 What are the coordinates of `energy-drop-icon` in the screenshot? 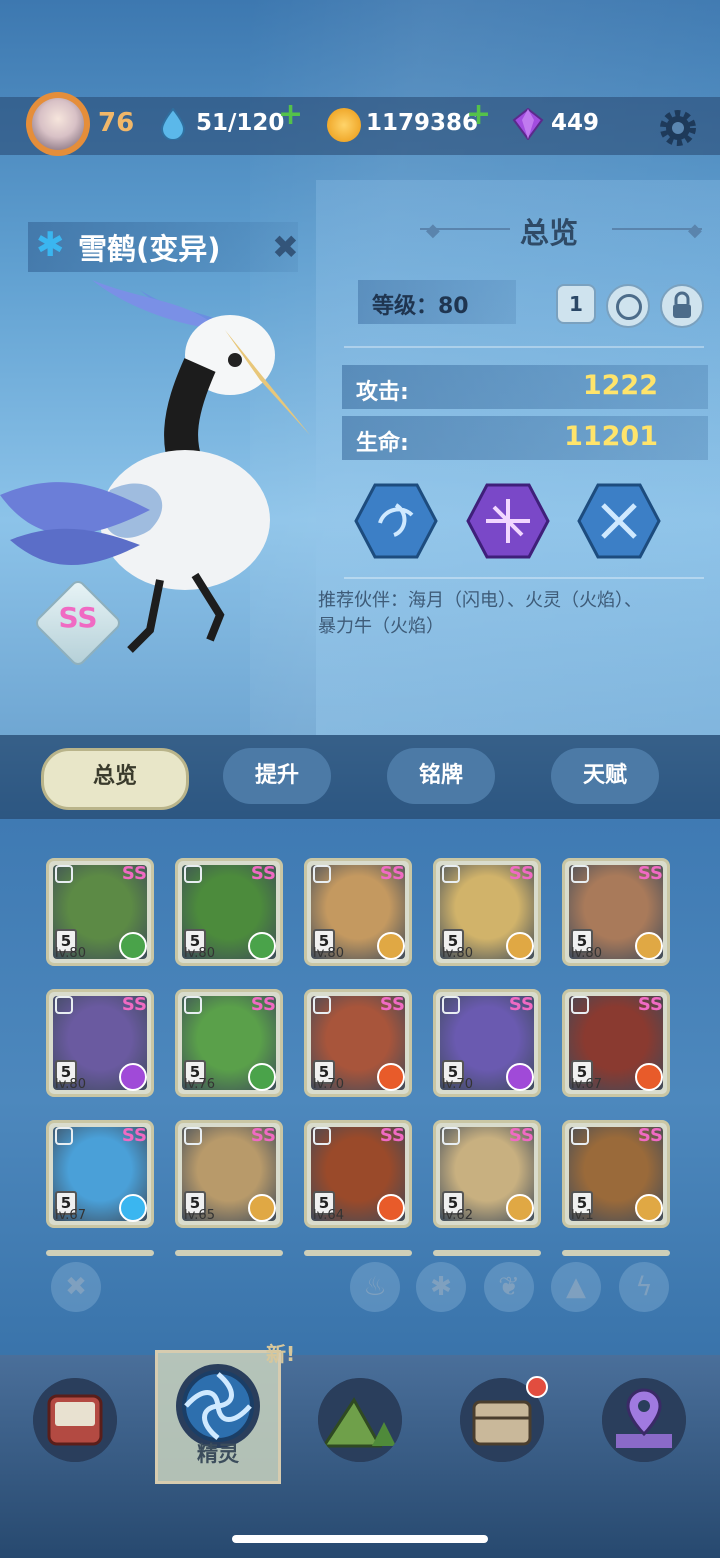 It's located at (173, 124).